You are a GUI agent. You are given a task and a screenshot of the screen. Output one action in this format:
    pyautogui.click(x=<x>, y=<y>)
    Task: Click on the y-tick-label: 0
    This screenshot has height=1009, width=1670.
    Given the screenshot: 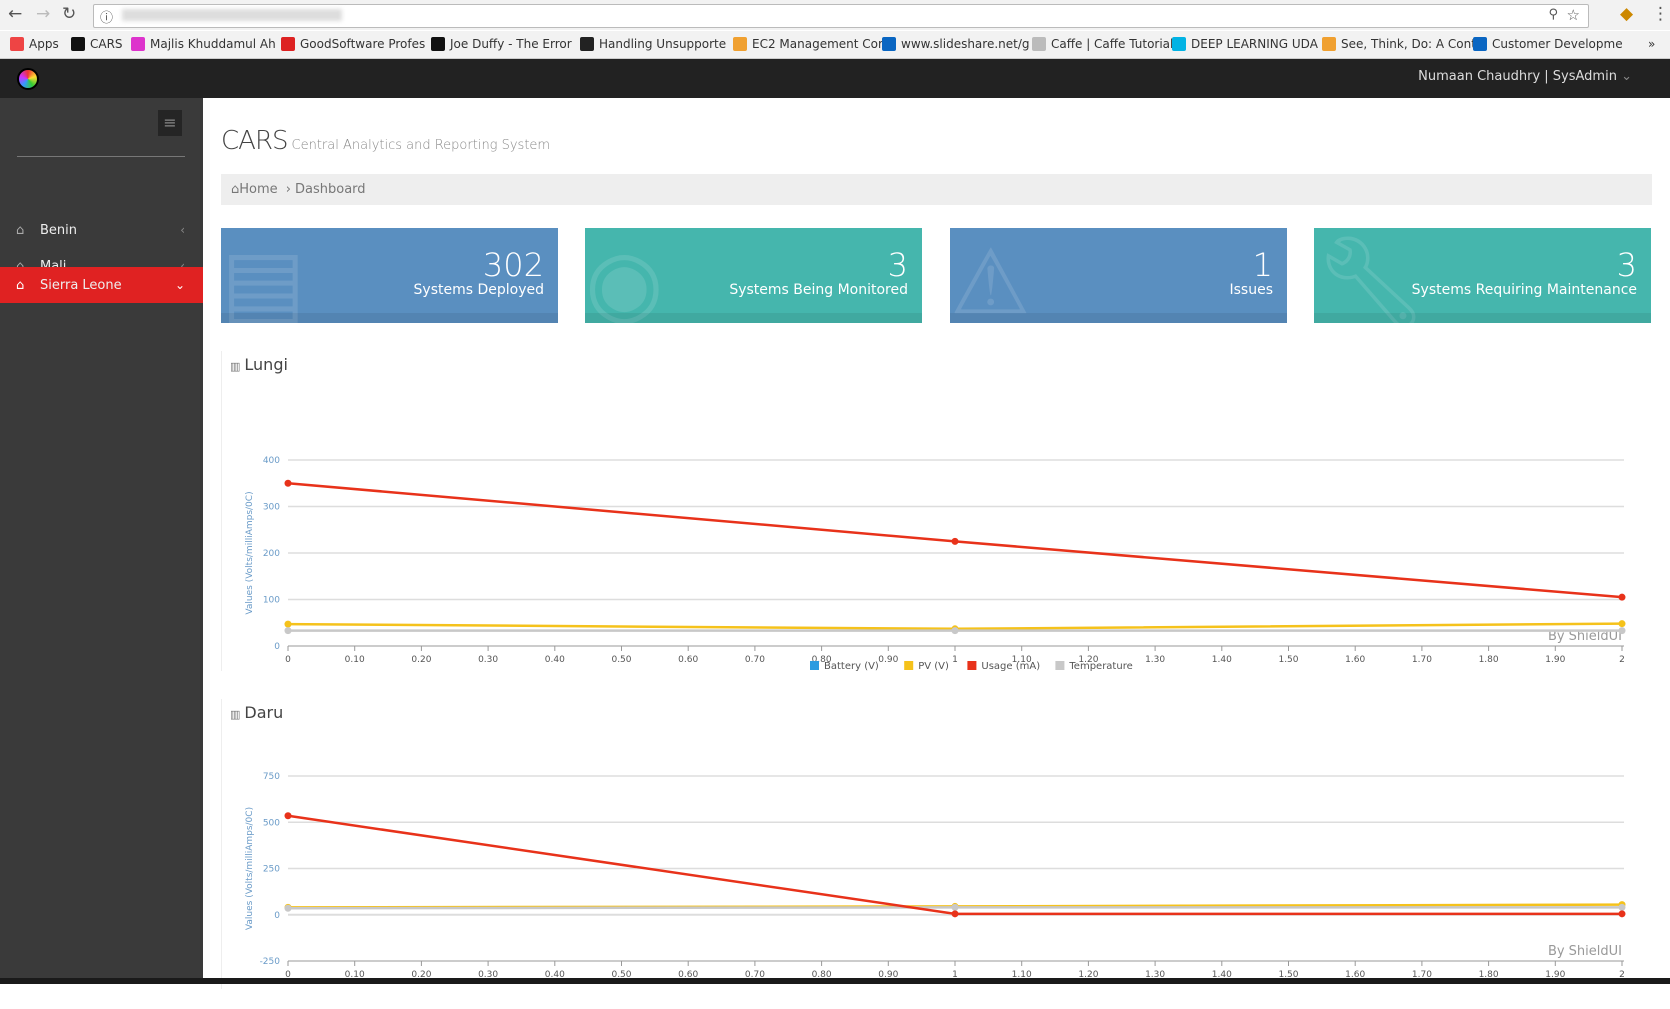 What is the action you would take?
    pyautogui.click(x=277, y=647)
    